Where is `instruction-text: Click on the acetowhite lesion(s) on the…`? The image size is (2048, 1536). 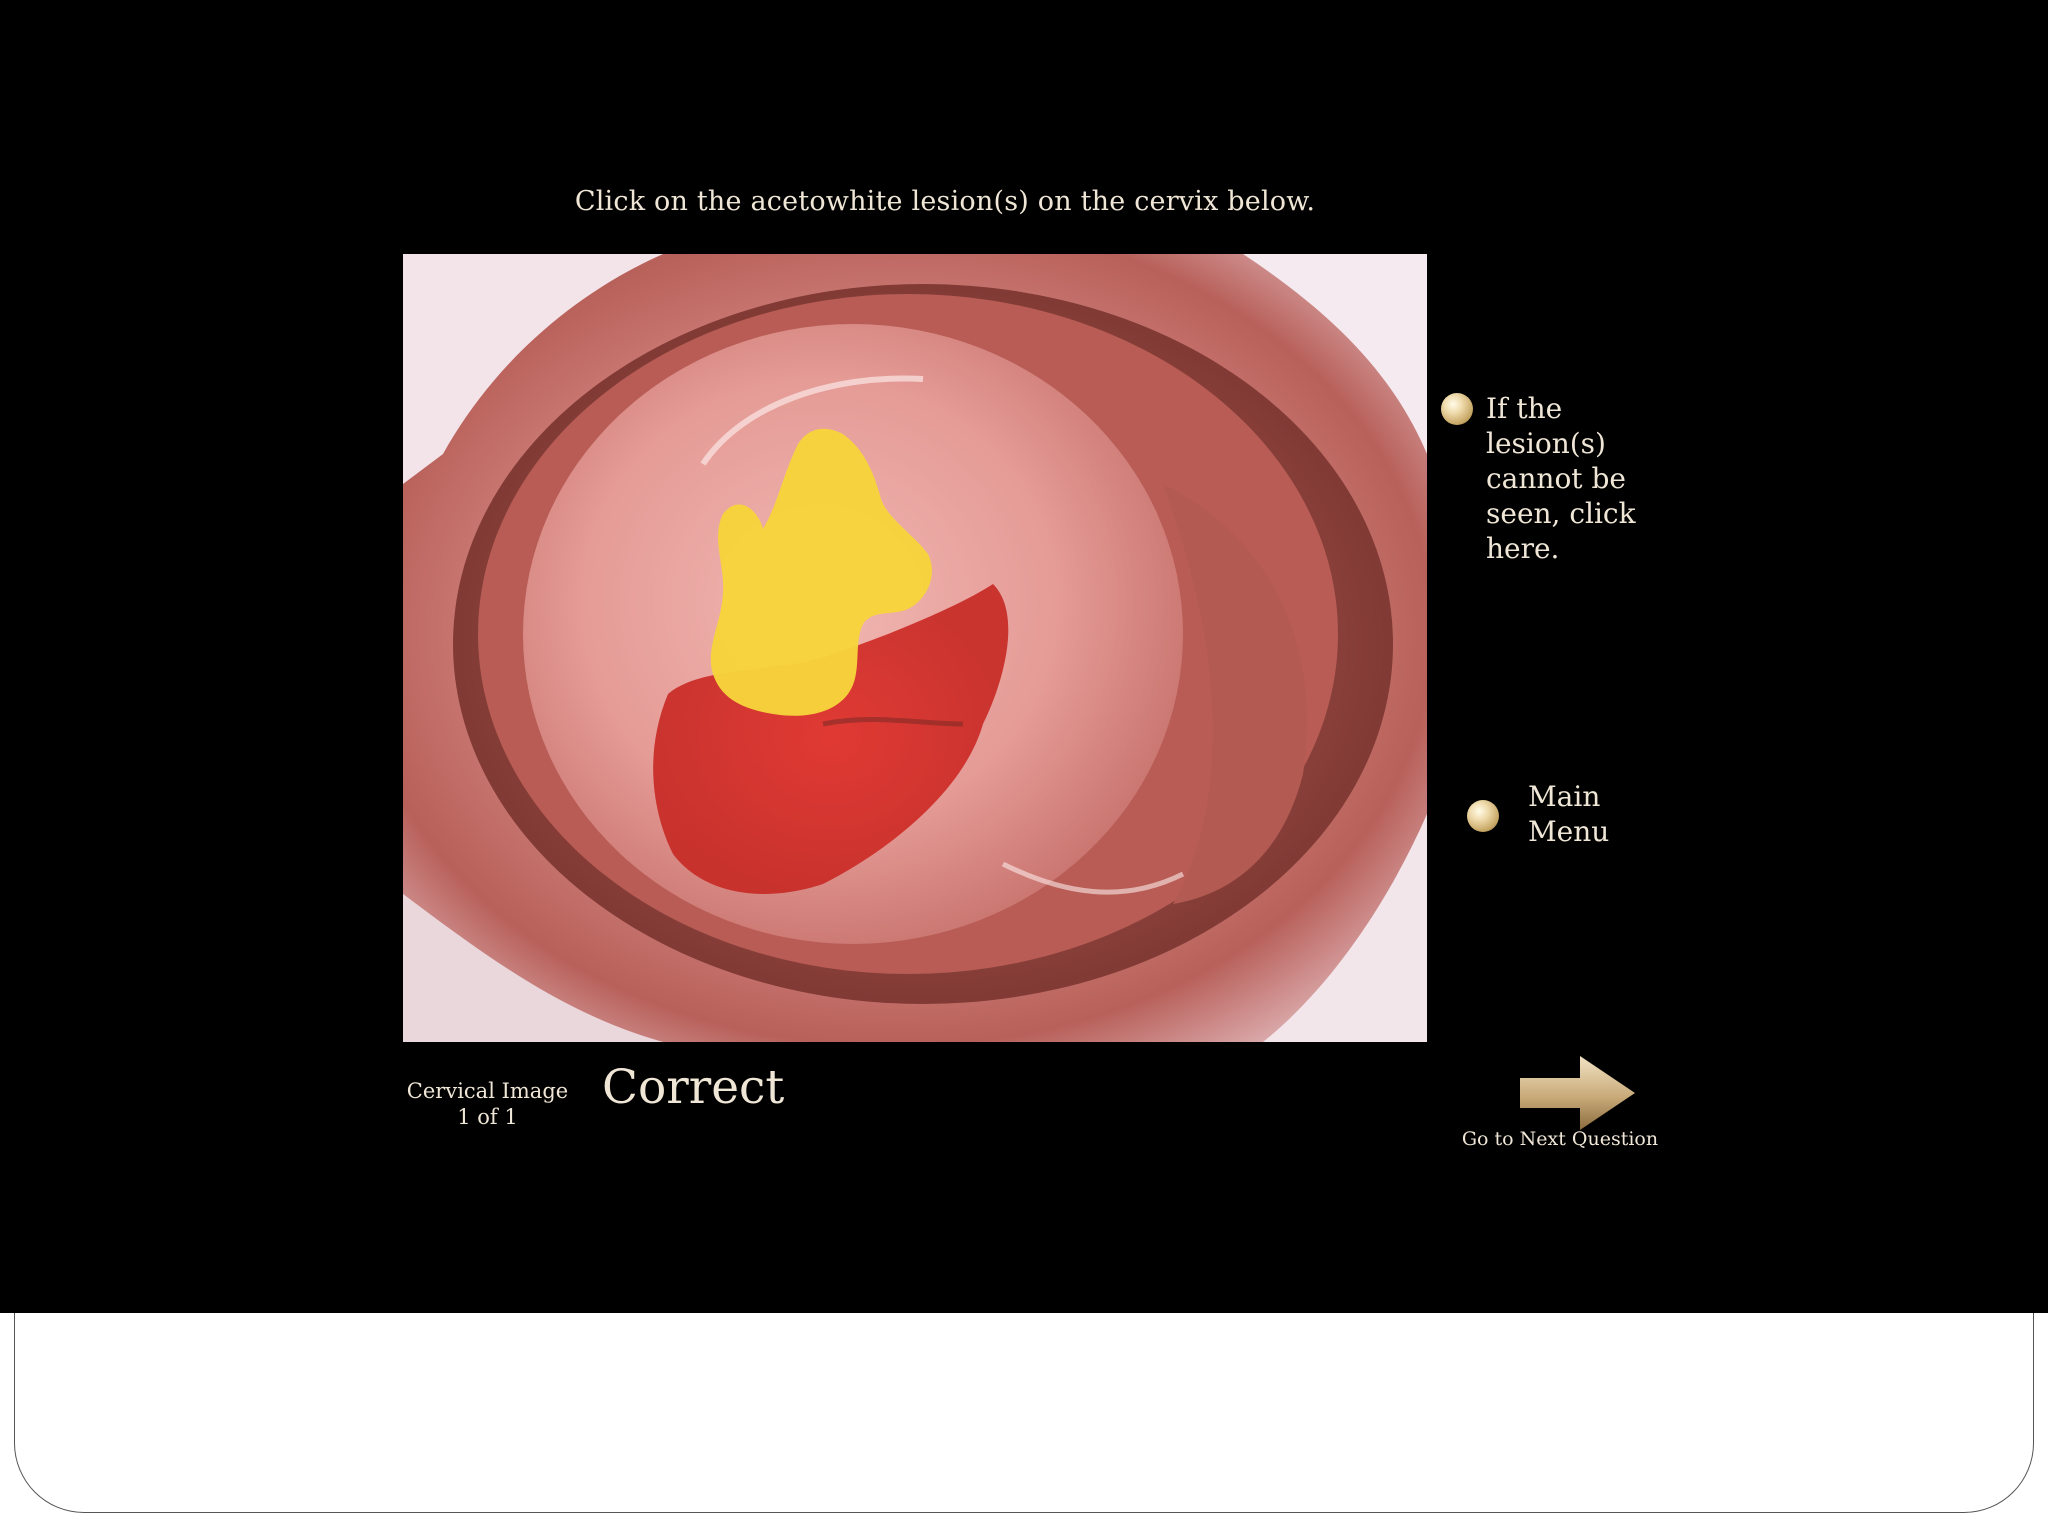
instruction-text: Click on the acetowhite lesion(s) on the… is located at coordinates (945, 201).